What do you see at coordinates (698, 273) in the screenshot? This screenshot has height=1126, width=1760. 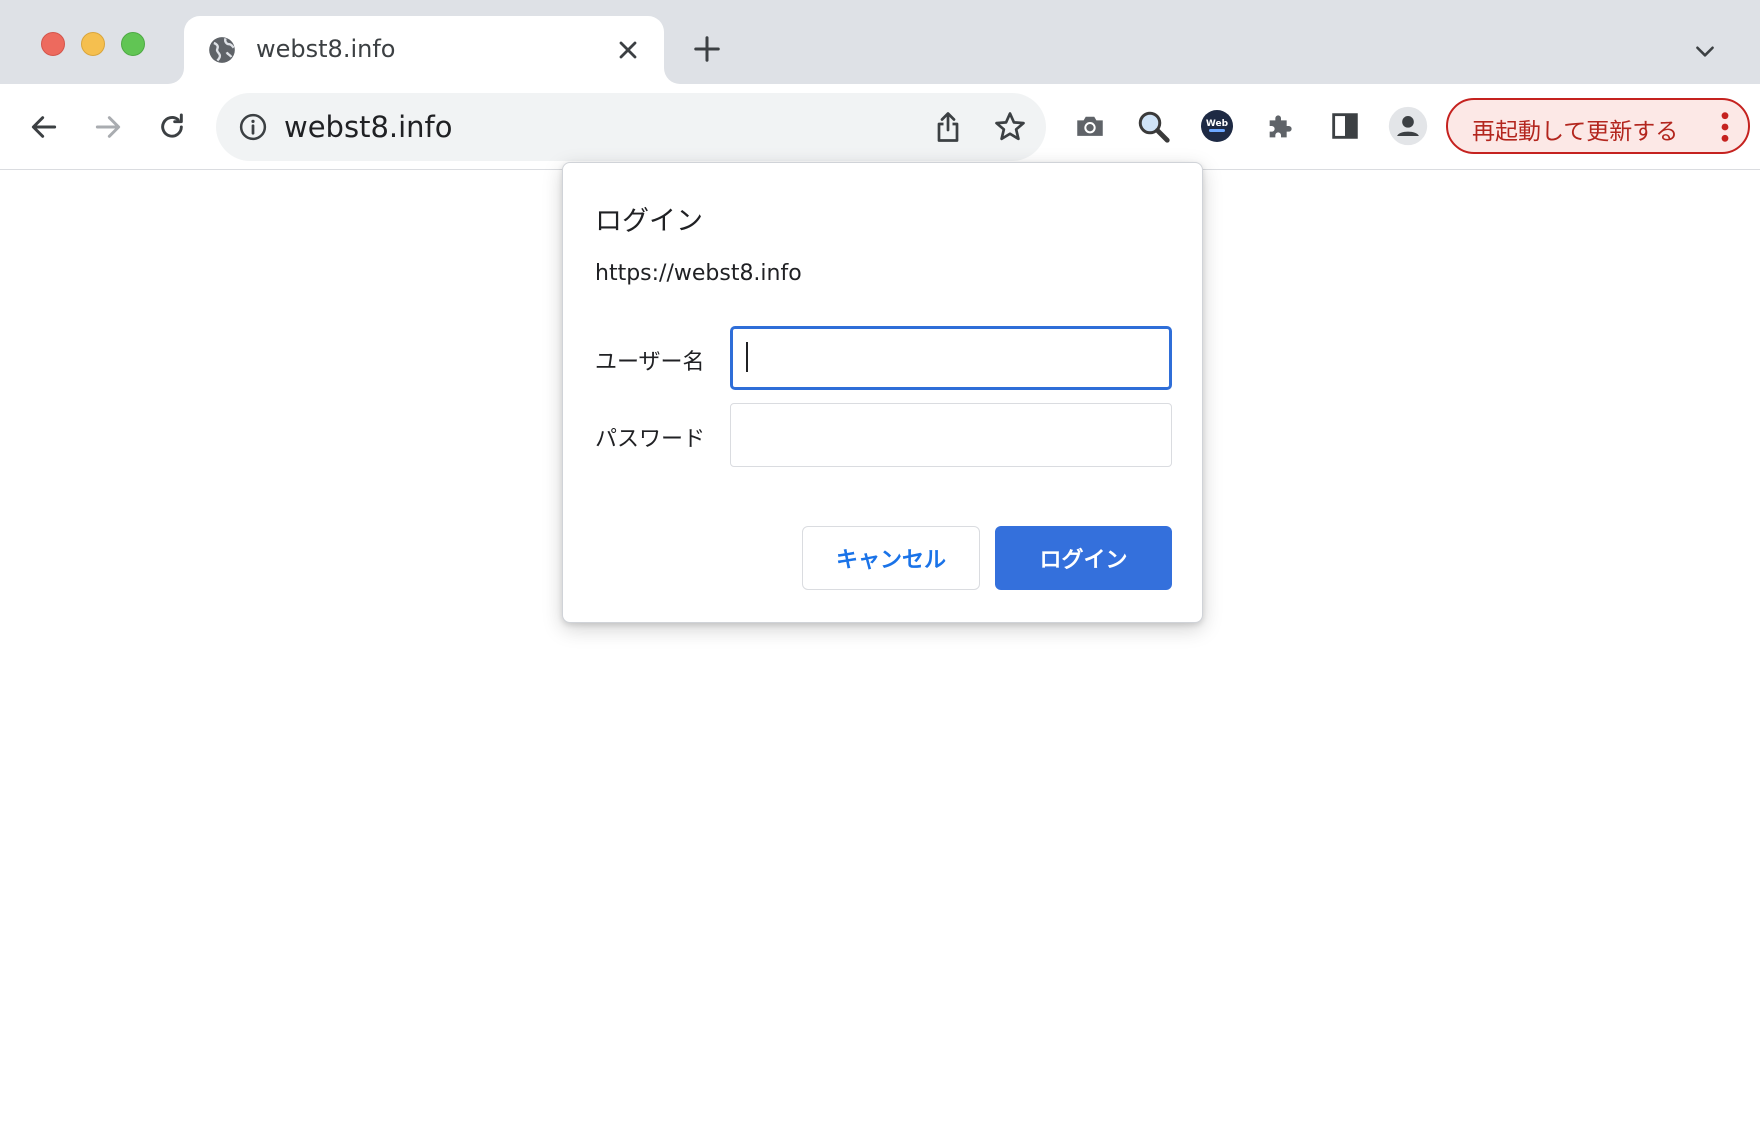 I see `dialog-origin: https://webst8.info` at bounding box center [698, 273].